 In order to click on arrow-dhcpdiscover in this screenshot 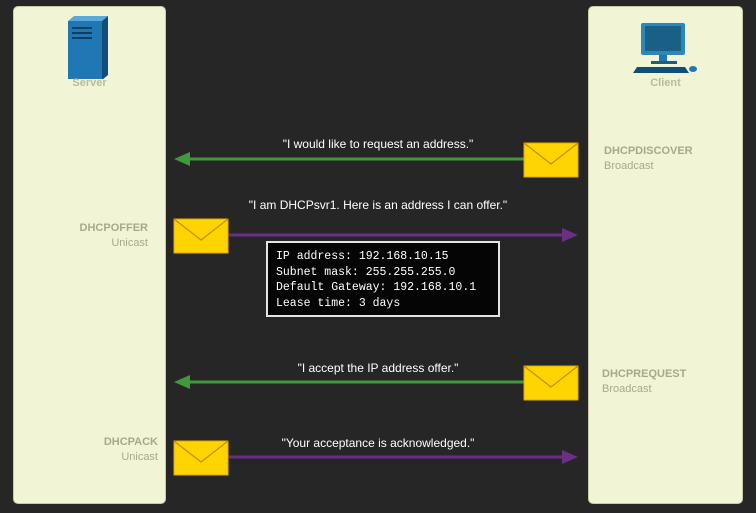, I will do `click(349, 159)`.